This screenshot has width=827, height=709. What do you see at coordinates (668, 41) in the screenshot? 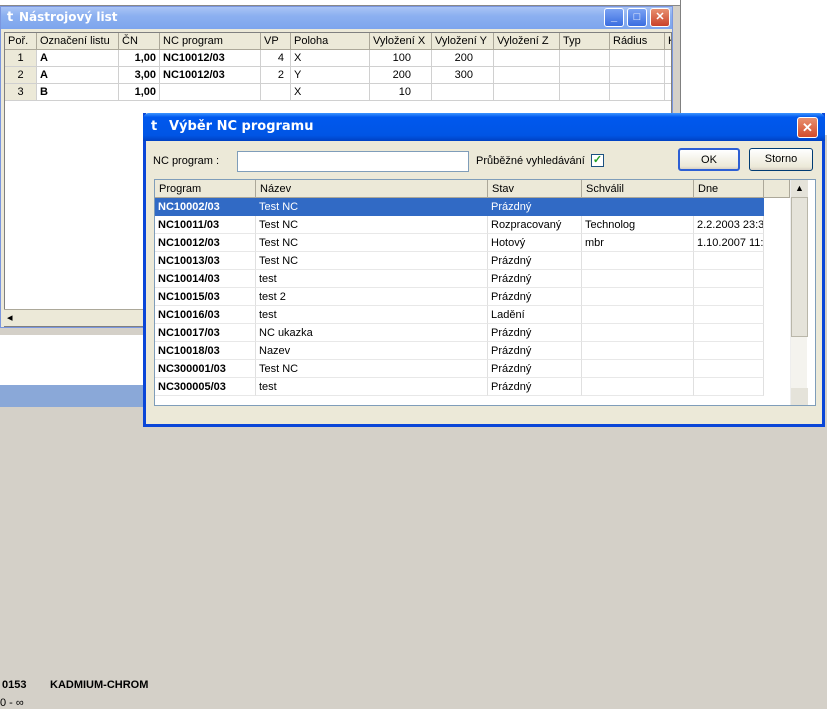
I see `column-header: K` at bounding box center [668, 41].